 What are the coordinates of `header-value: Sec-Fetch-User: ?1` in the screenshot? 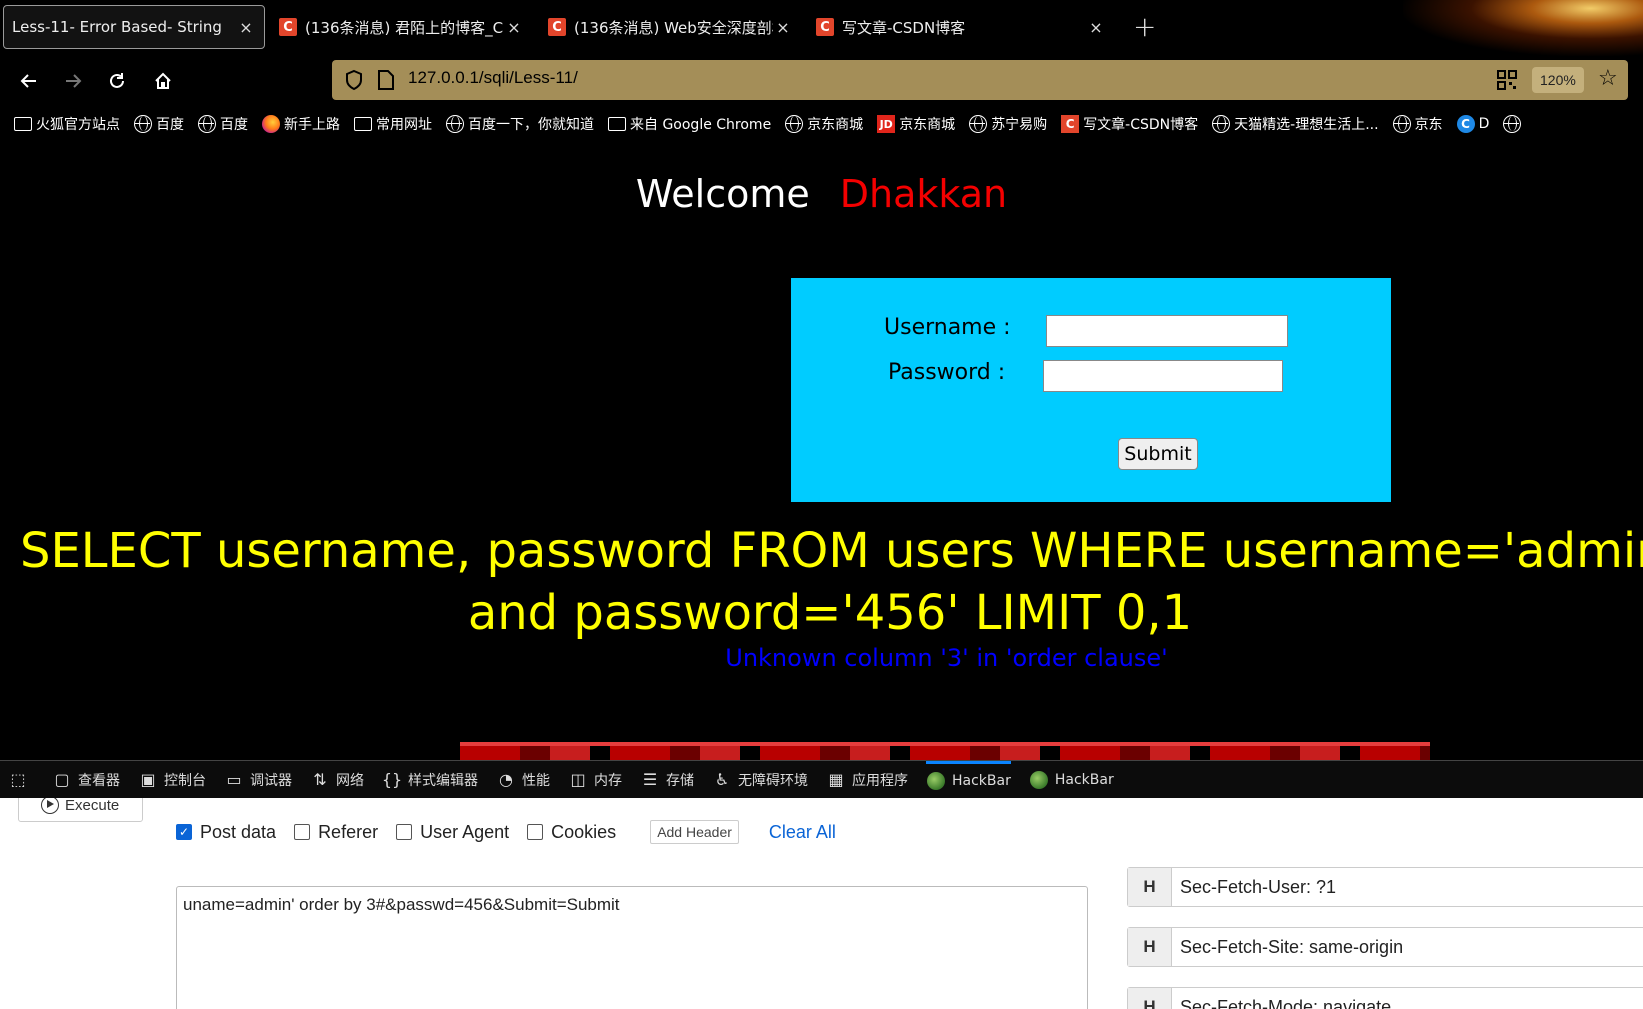 It's located at (1254, 887).